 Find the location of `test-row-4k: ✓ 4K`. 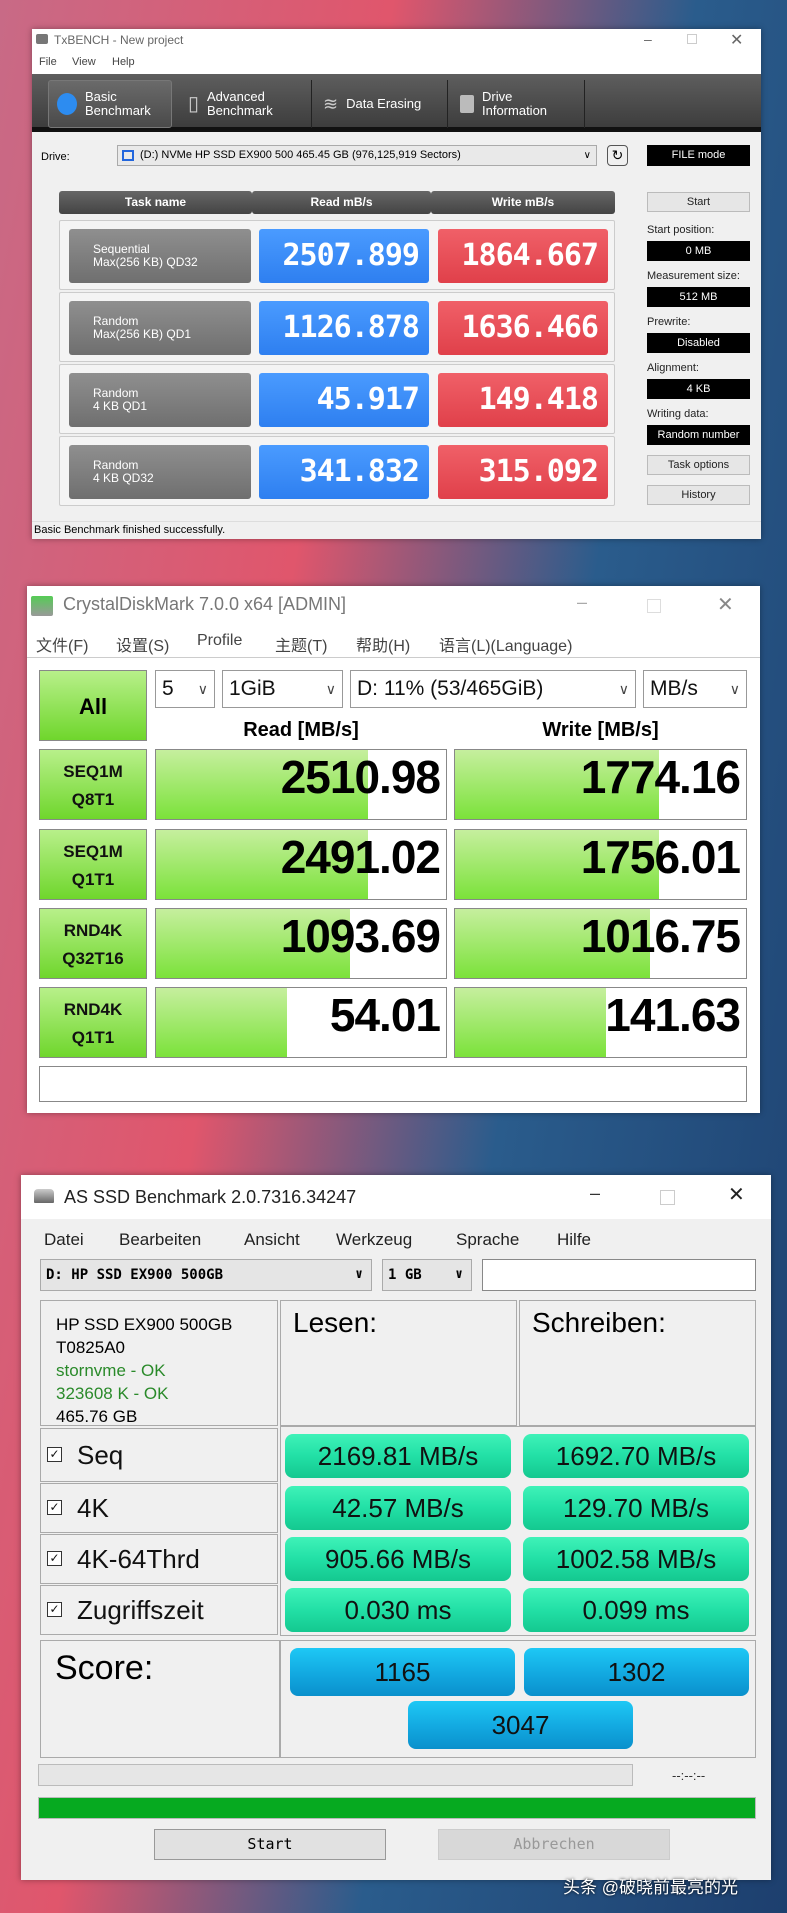

test-row-4k: ✓ 4K is located at coordinates (159, 1508).